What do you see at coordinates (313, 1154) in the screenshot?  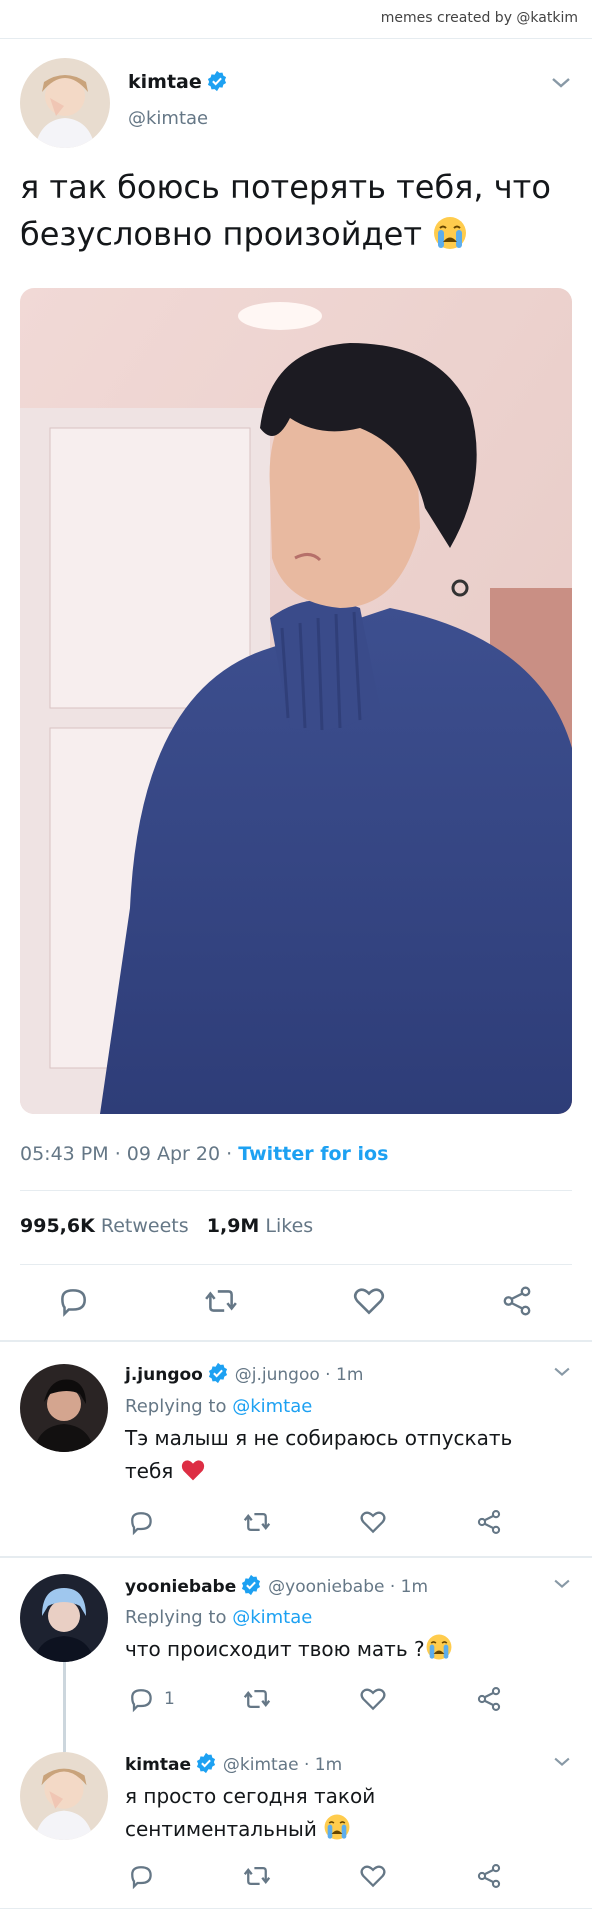 I see `tweet-source: Twitter for ios` at bounding box center [313, 1154].